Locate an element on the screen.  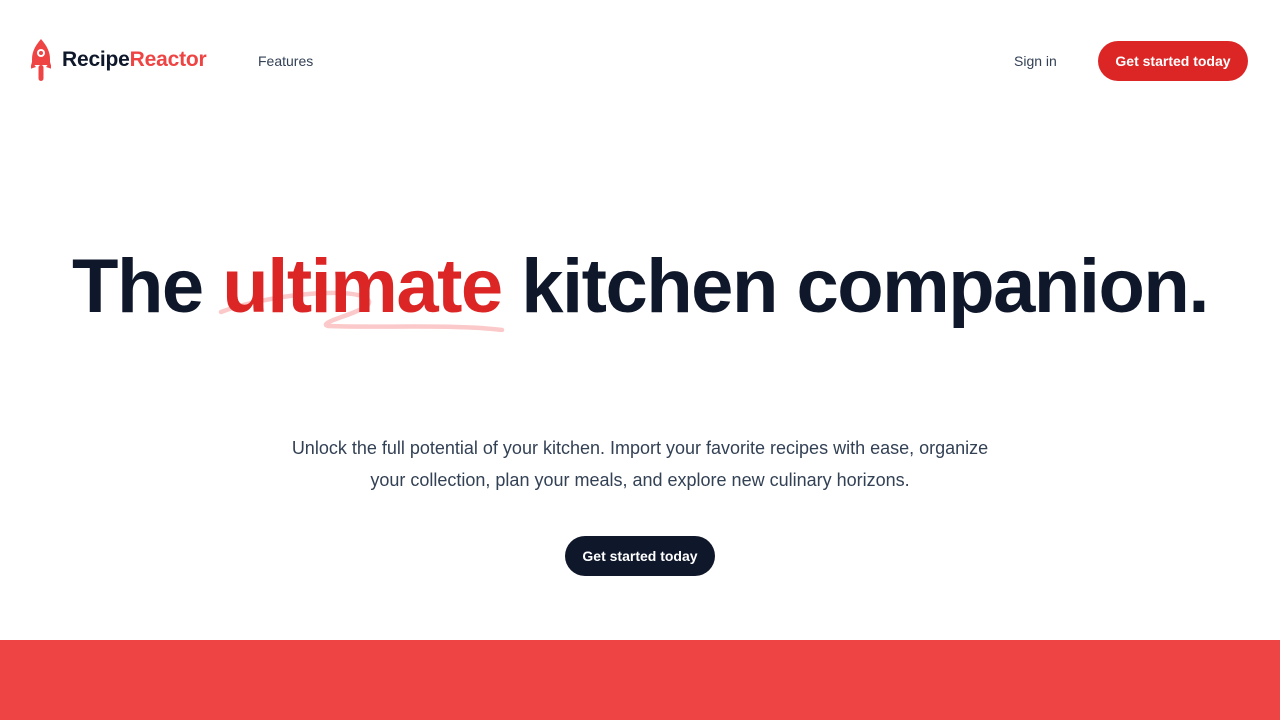
logo-link: RecipeReactor is located at coordinates (119, 60).